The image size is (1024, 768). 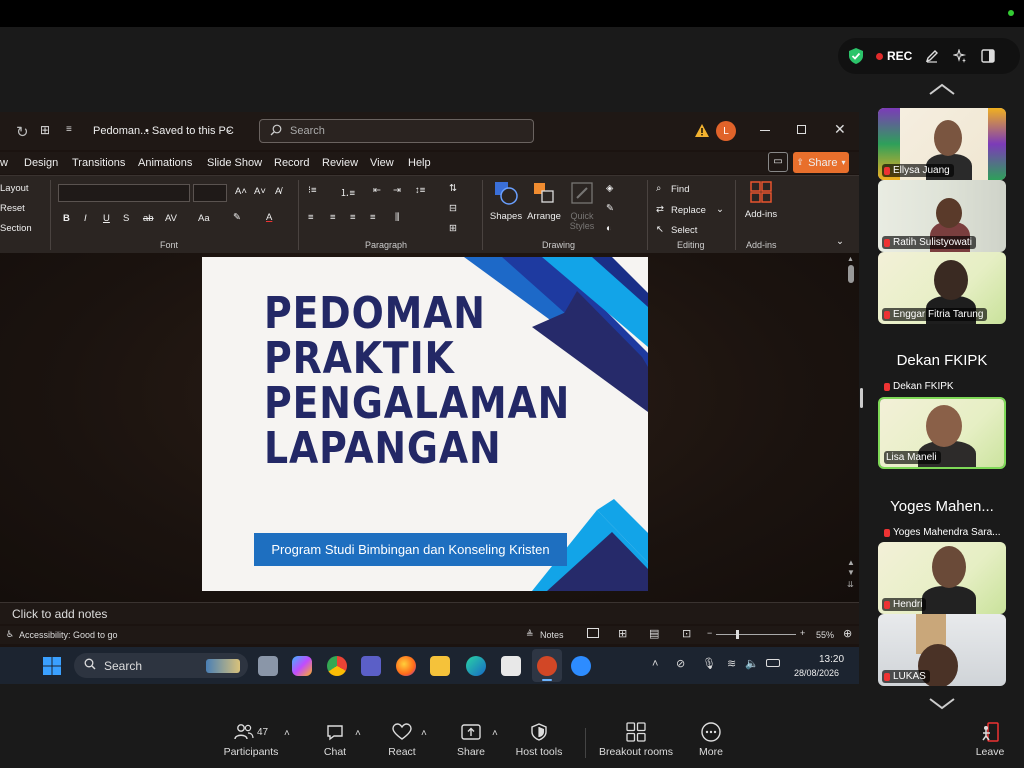 I want to click on shape-outline-icon: ✎, so click(x=610, y=208).